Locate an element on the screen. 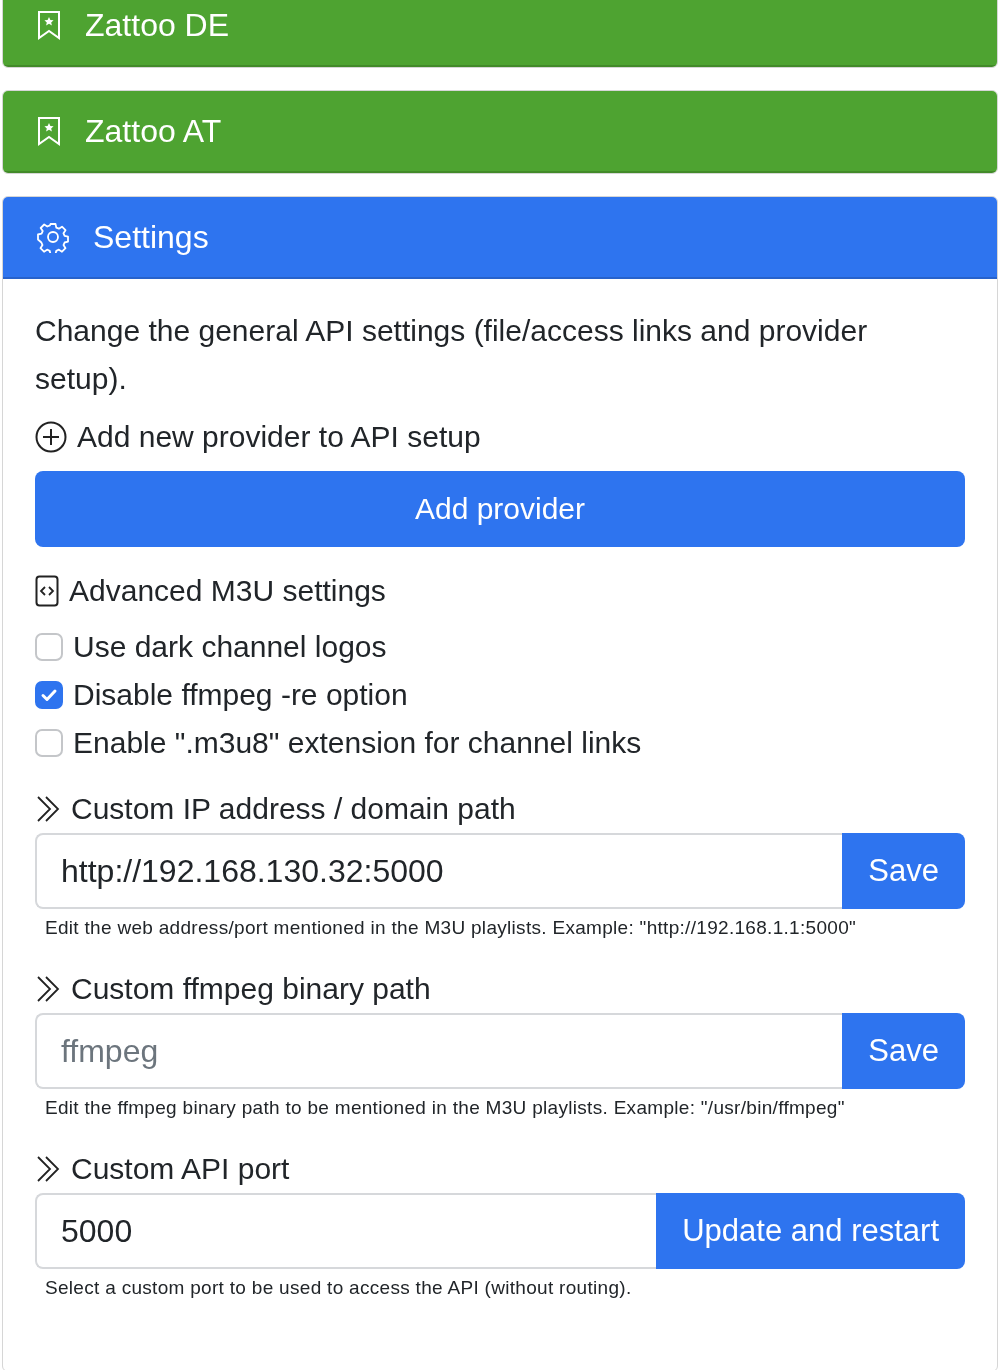 This screenshot has width=1006, height=1370. field-label: Custom ffmpeg binary path is located at coordinates (251, 989).